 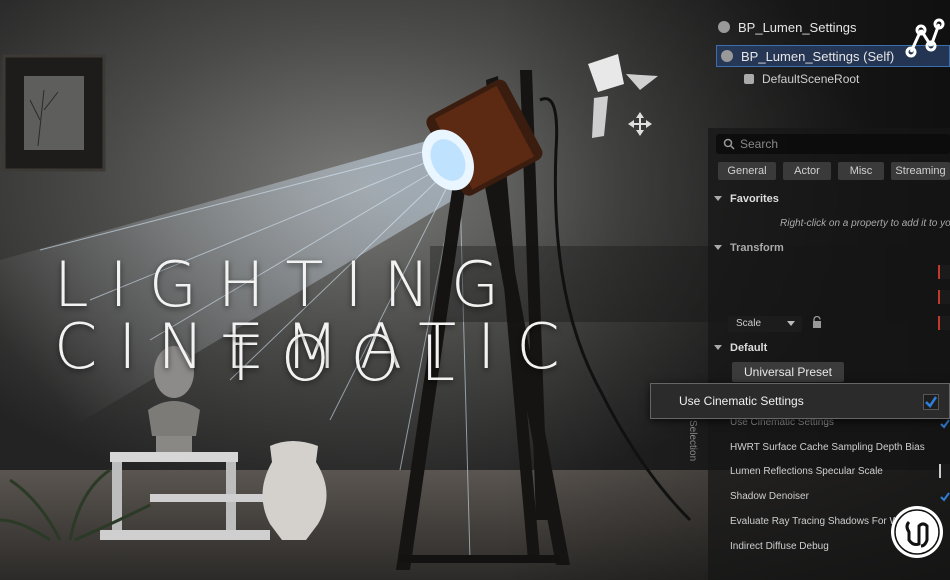 I want to click on outliner-blueprint: BP_Lumen_Settings, so click(x=787, y=28).